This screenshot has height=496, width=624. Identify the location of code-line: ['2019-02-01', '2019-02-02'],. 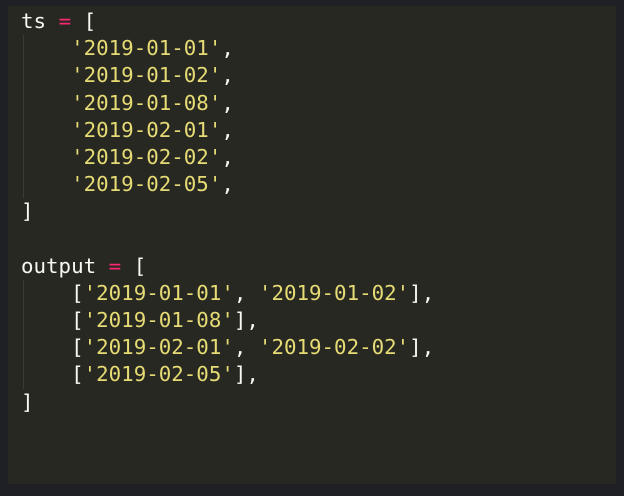
(228, 348).